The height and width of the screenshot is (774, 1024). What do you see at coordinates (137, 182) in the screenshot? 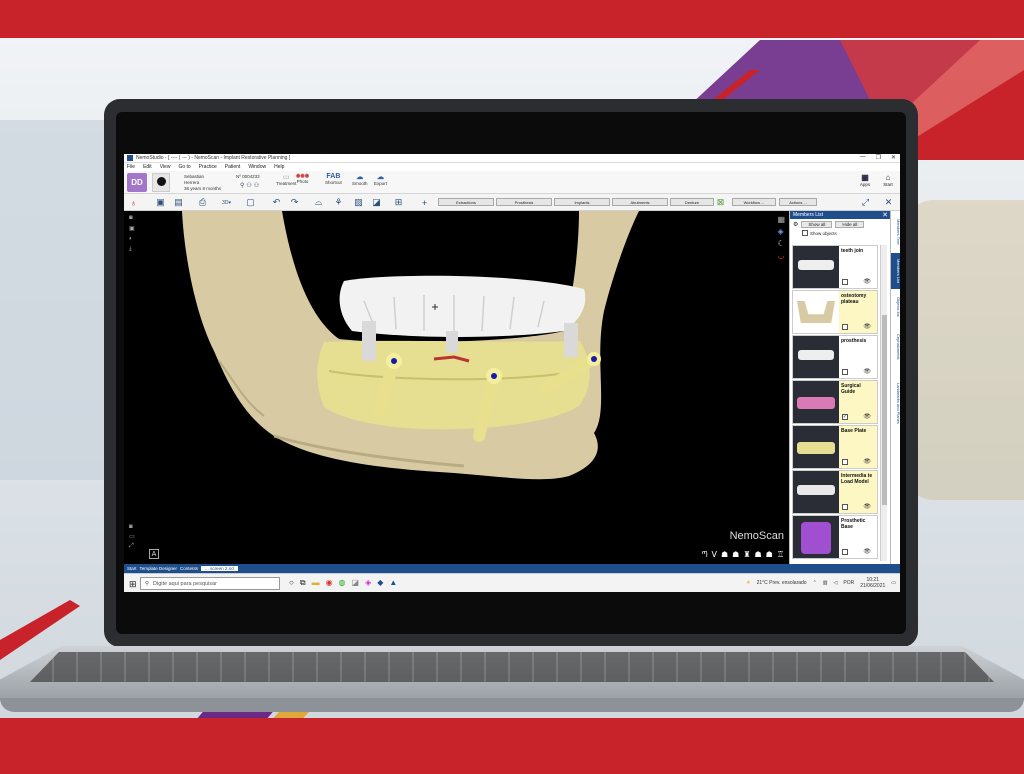
I see `patient-initials-badge: DD` at bounding box center [137, 182].